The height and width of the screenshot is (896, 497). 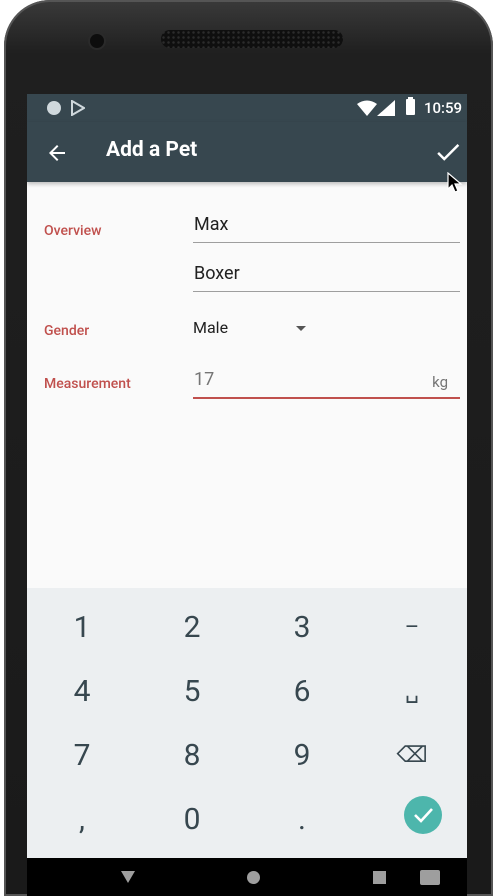 What do you see at coordinates (152, 150) in the screenshot?
I see `page-title: Add a Pet` at bounding box center [152, 150].